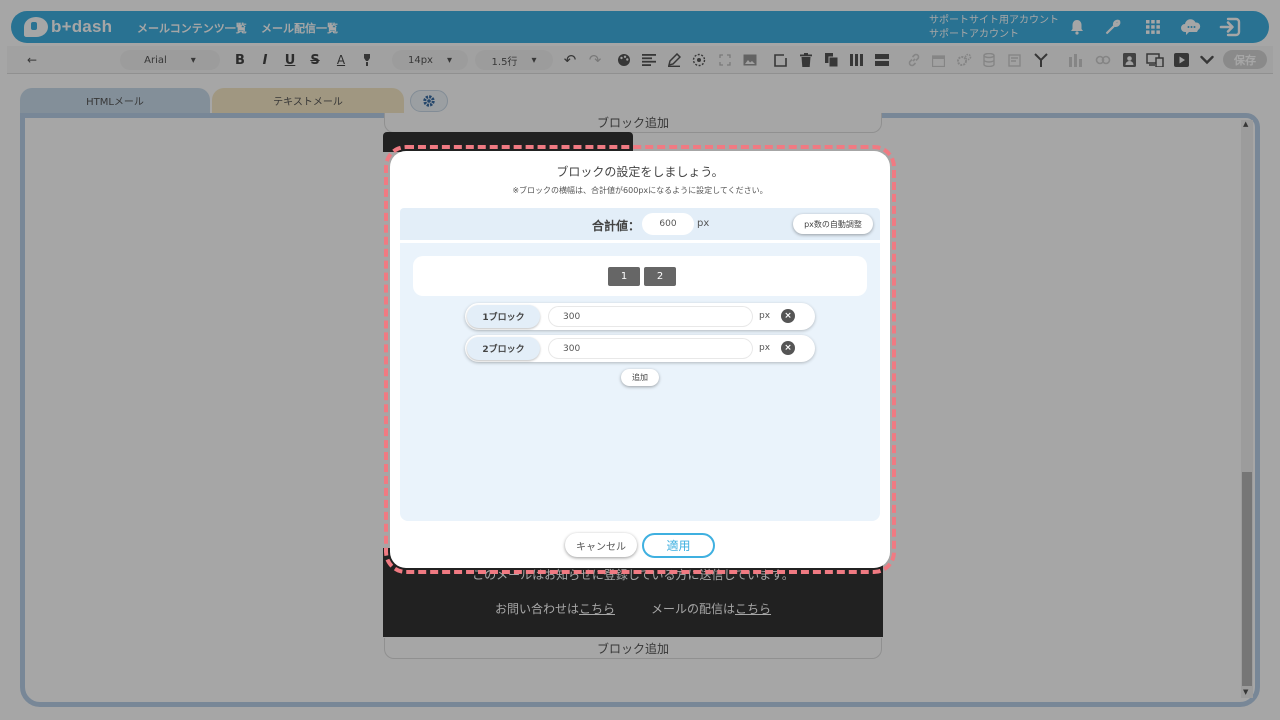 The width and height of the screenshot is (1280, 720). Describe the element at coordinates (640, 190) in the screenshot. I see `dialog-note: ※ブロックの横幅は、合計値が600pxになるように設定してください。` at that location.